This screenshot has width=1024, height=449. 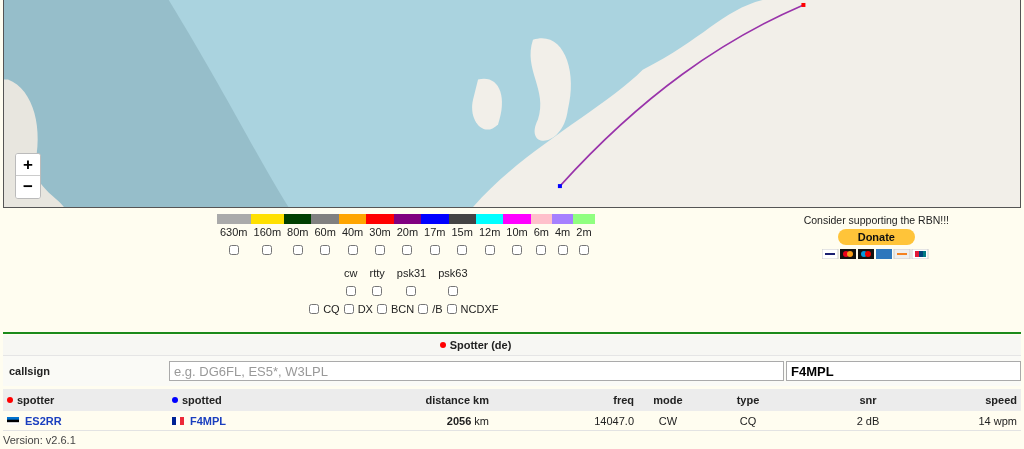 I want to click on table-cell: 14 wpm, so click(x=997, y=420).